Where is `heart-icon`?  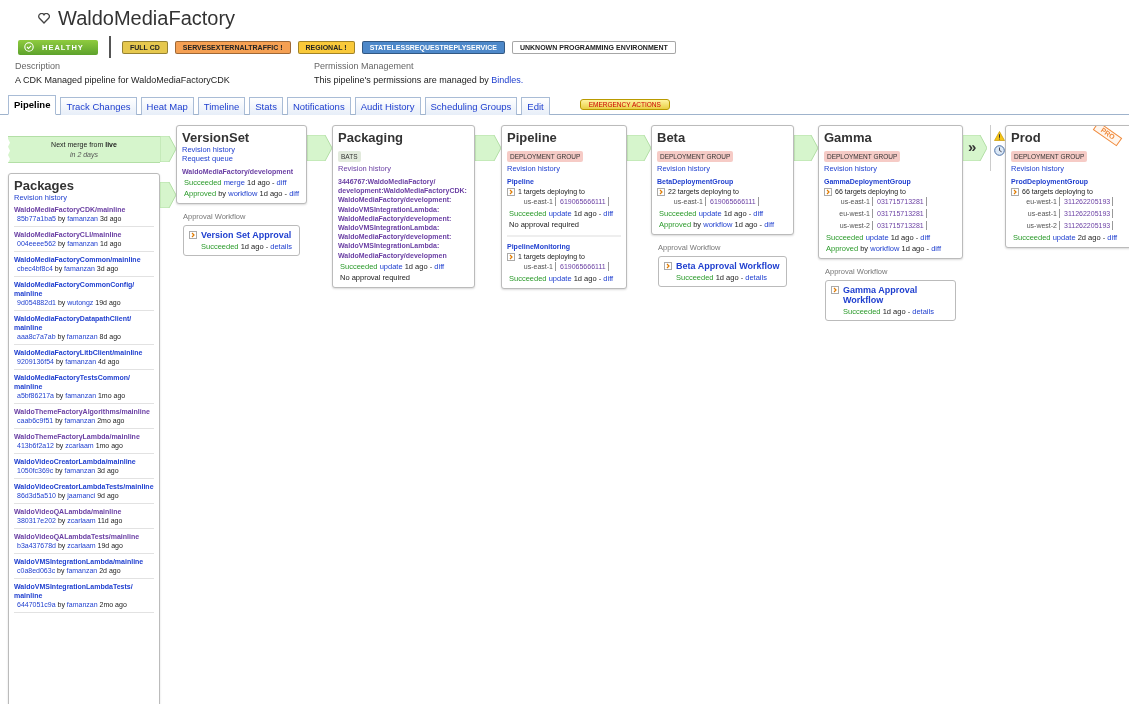 heart-icon is located at coordinates (44, 18).